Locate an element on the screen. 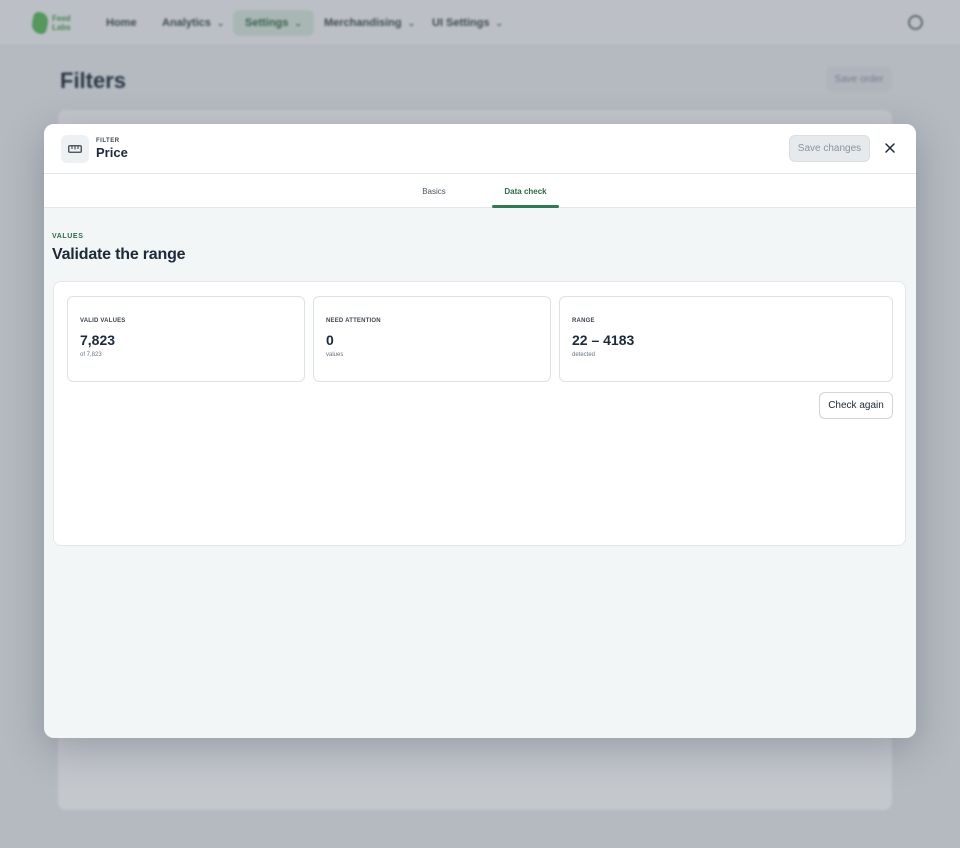 Image resolution: width=960 pixels, height=848 pixels. stat-label: NEED ATTENTION is located at coordinates (353, 321).